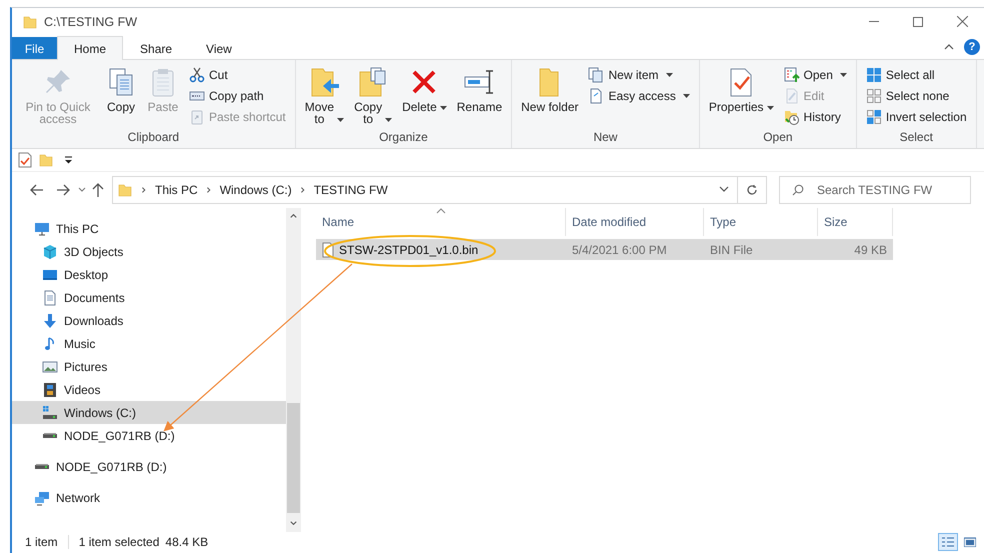  What do you see at coordinates (875, 190) in the screenshot?
I see `search-field: Search TESTING FW` at bounding box center [875, 190].